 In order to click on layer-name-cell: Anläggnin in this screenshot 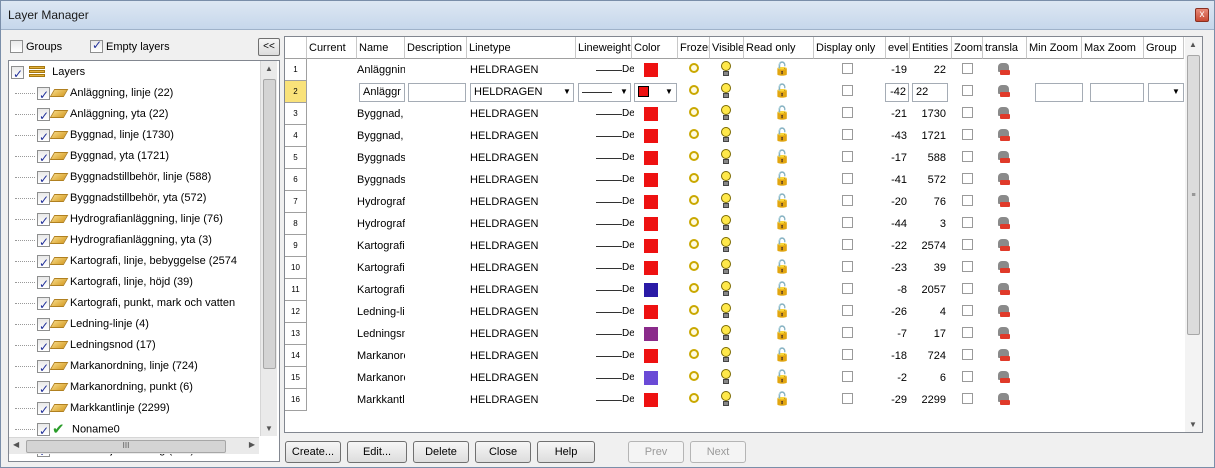, I will do `click(381, 70)`.